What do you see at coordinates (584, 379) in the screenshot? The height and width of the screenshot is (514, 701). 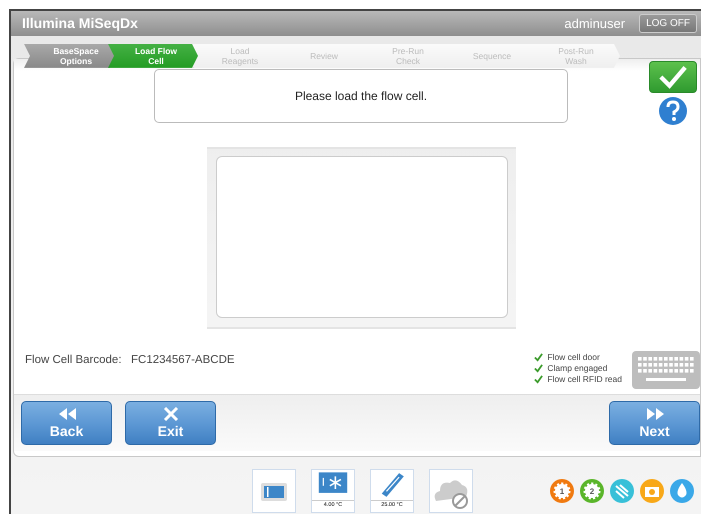 I see `status-text: Flow cell RFID read` at bounding box center [584, 379].